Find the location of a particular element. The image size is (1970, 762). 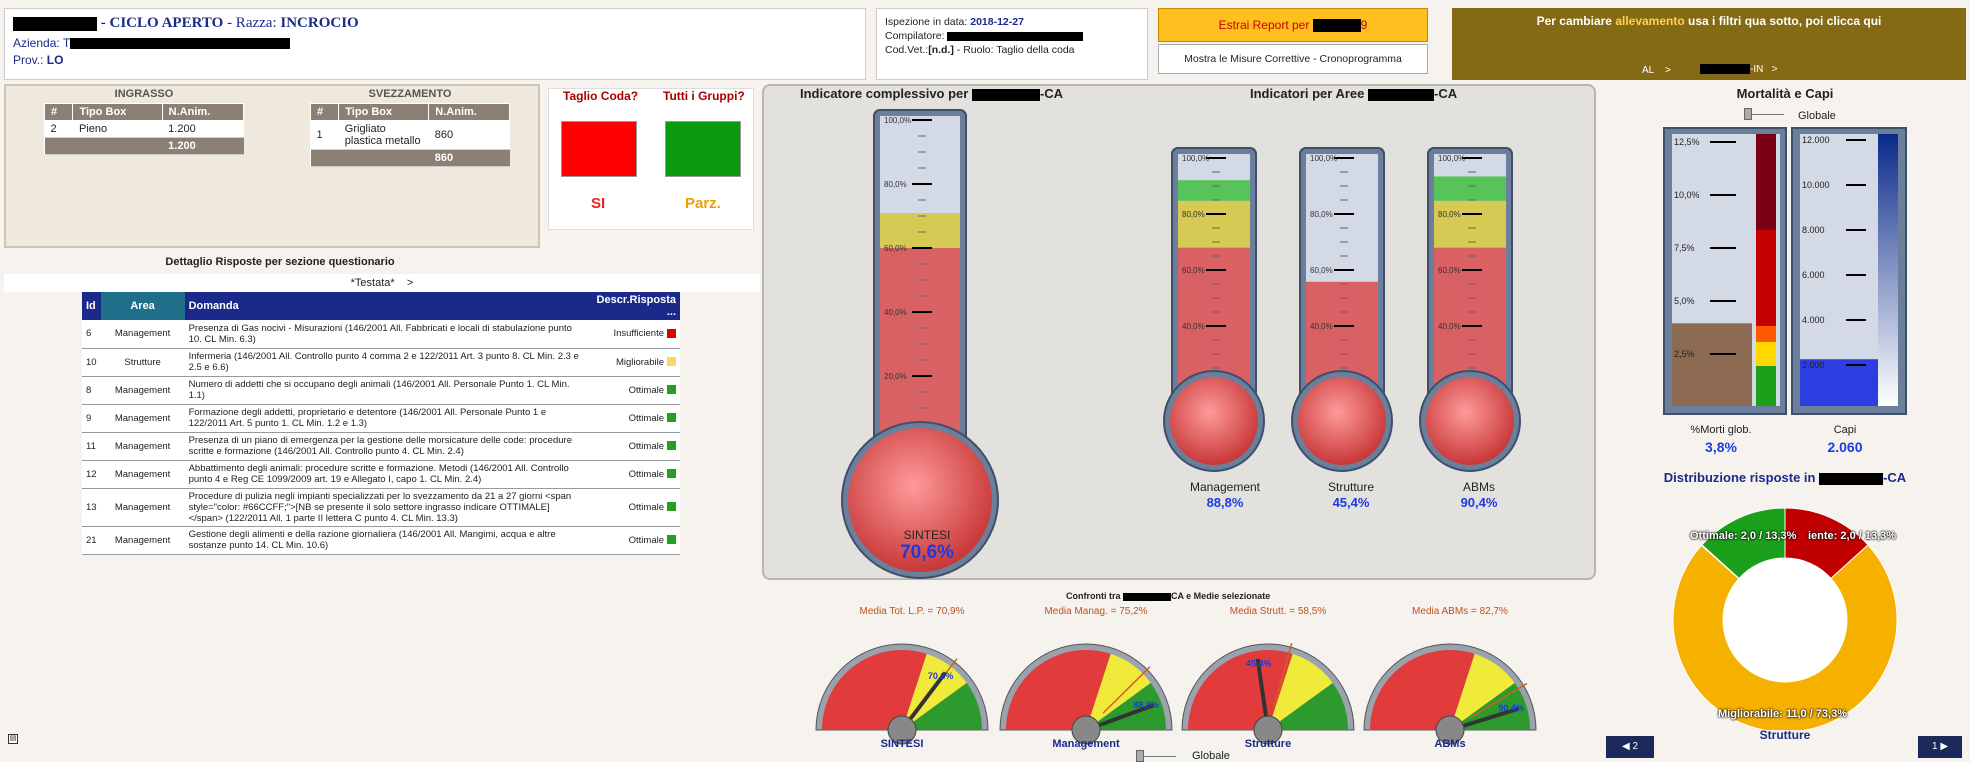

area-thermo-0-tick-label: 40,0% is located at coordinates (1193, 326).